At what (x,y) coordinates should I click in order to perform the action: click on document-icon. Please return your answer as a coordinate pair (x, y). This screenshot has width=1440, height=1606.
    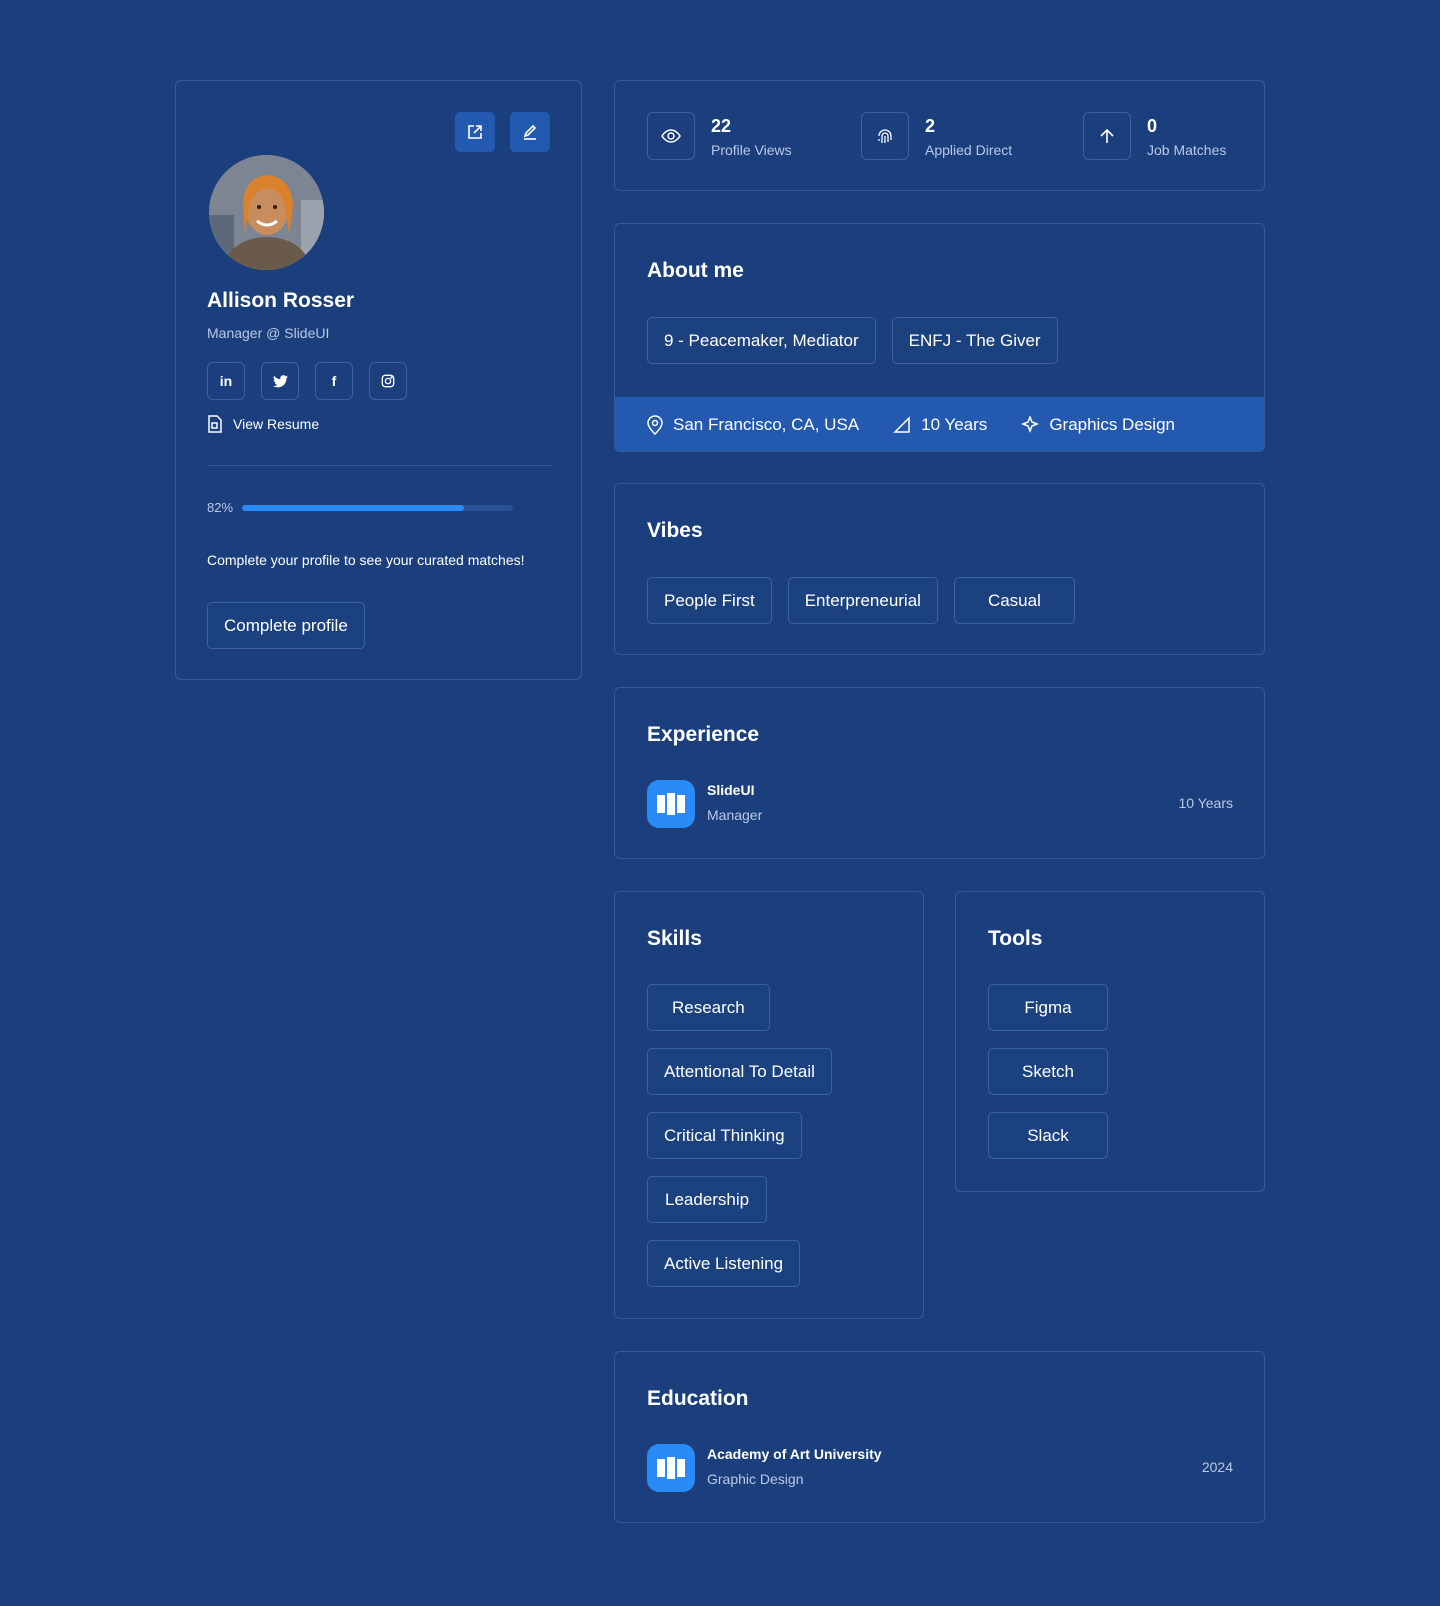
    Looking at the image, I should click on (215, 424).